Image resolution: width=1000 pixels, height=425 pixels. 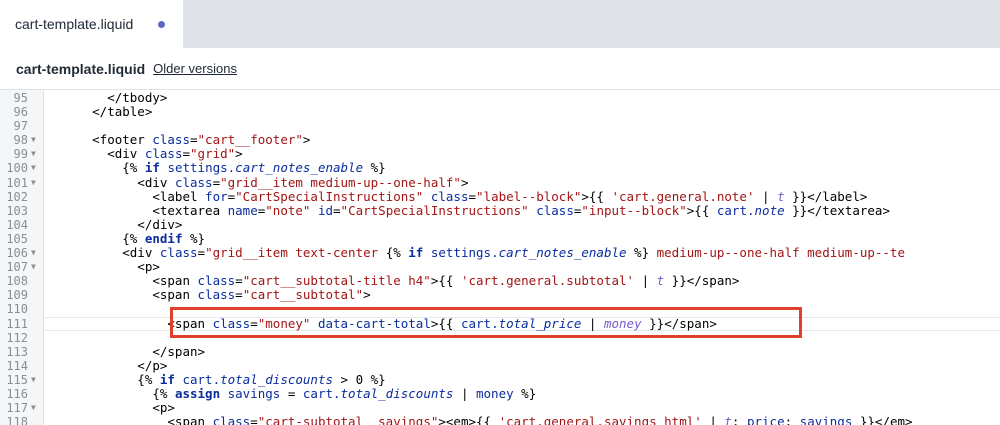 What do you see at coordinates (495, 393) in the screenshot?
I see `code-token: money` at bounding box center [495, 393].